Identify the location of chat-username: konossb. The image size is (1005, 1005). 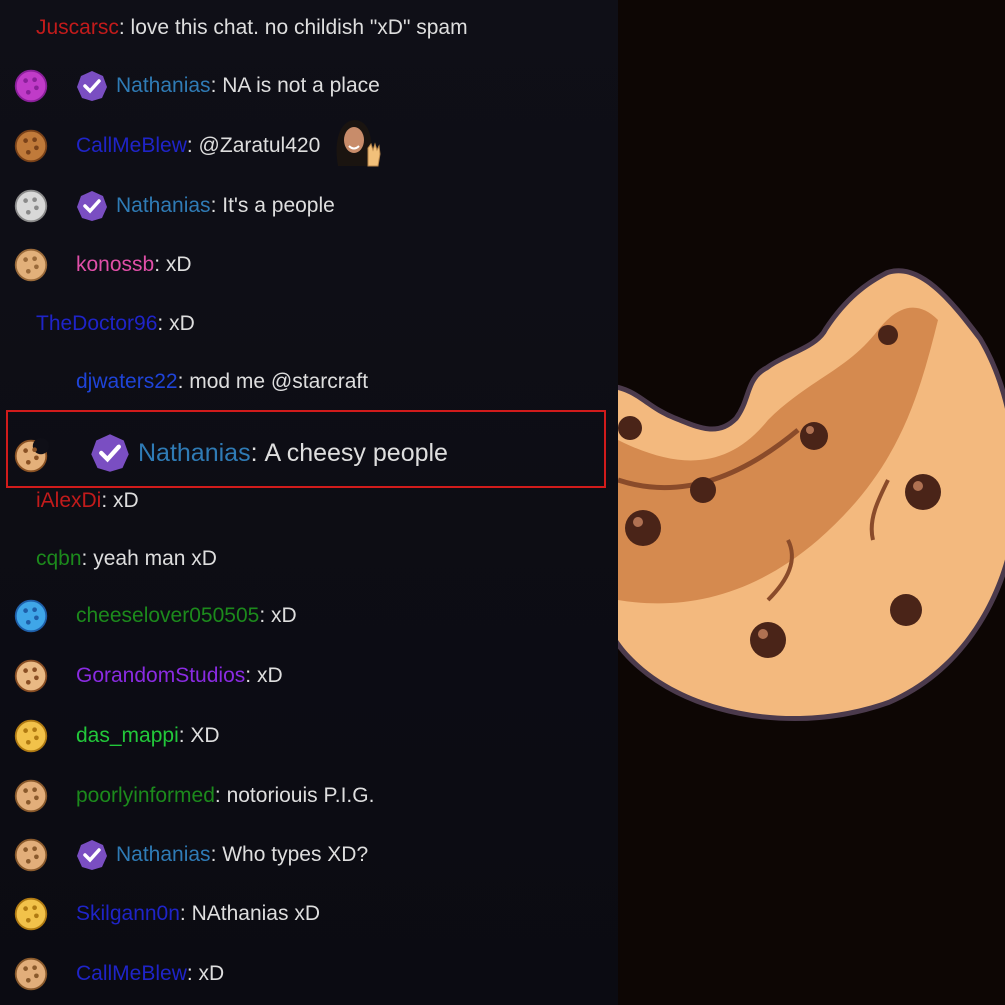
(115, 265).